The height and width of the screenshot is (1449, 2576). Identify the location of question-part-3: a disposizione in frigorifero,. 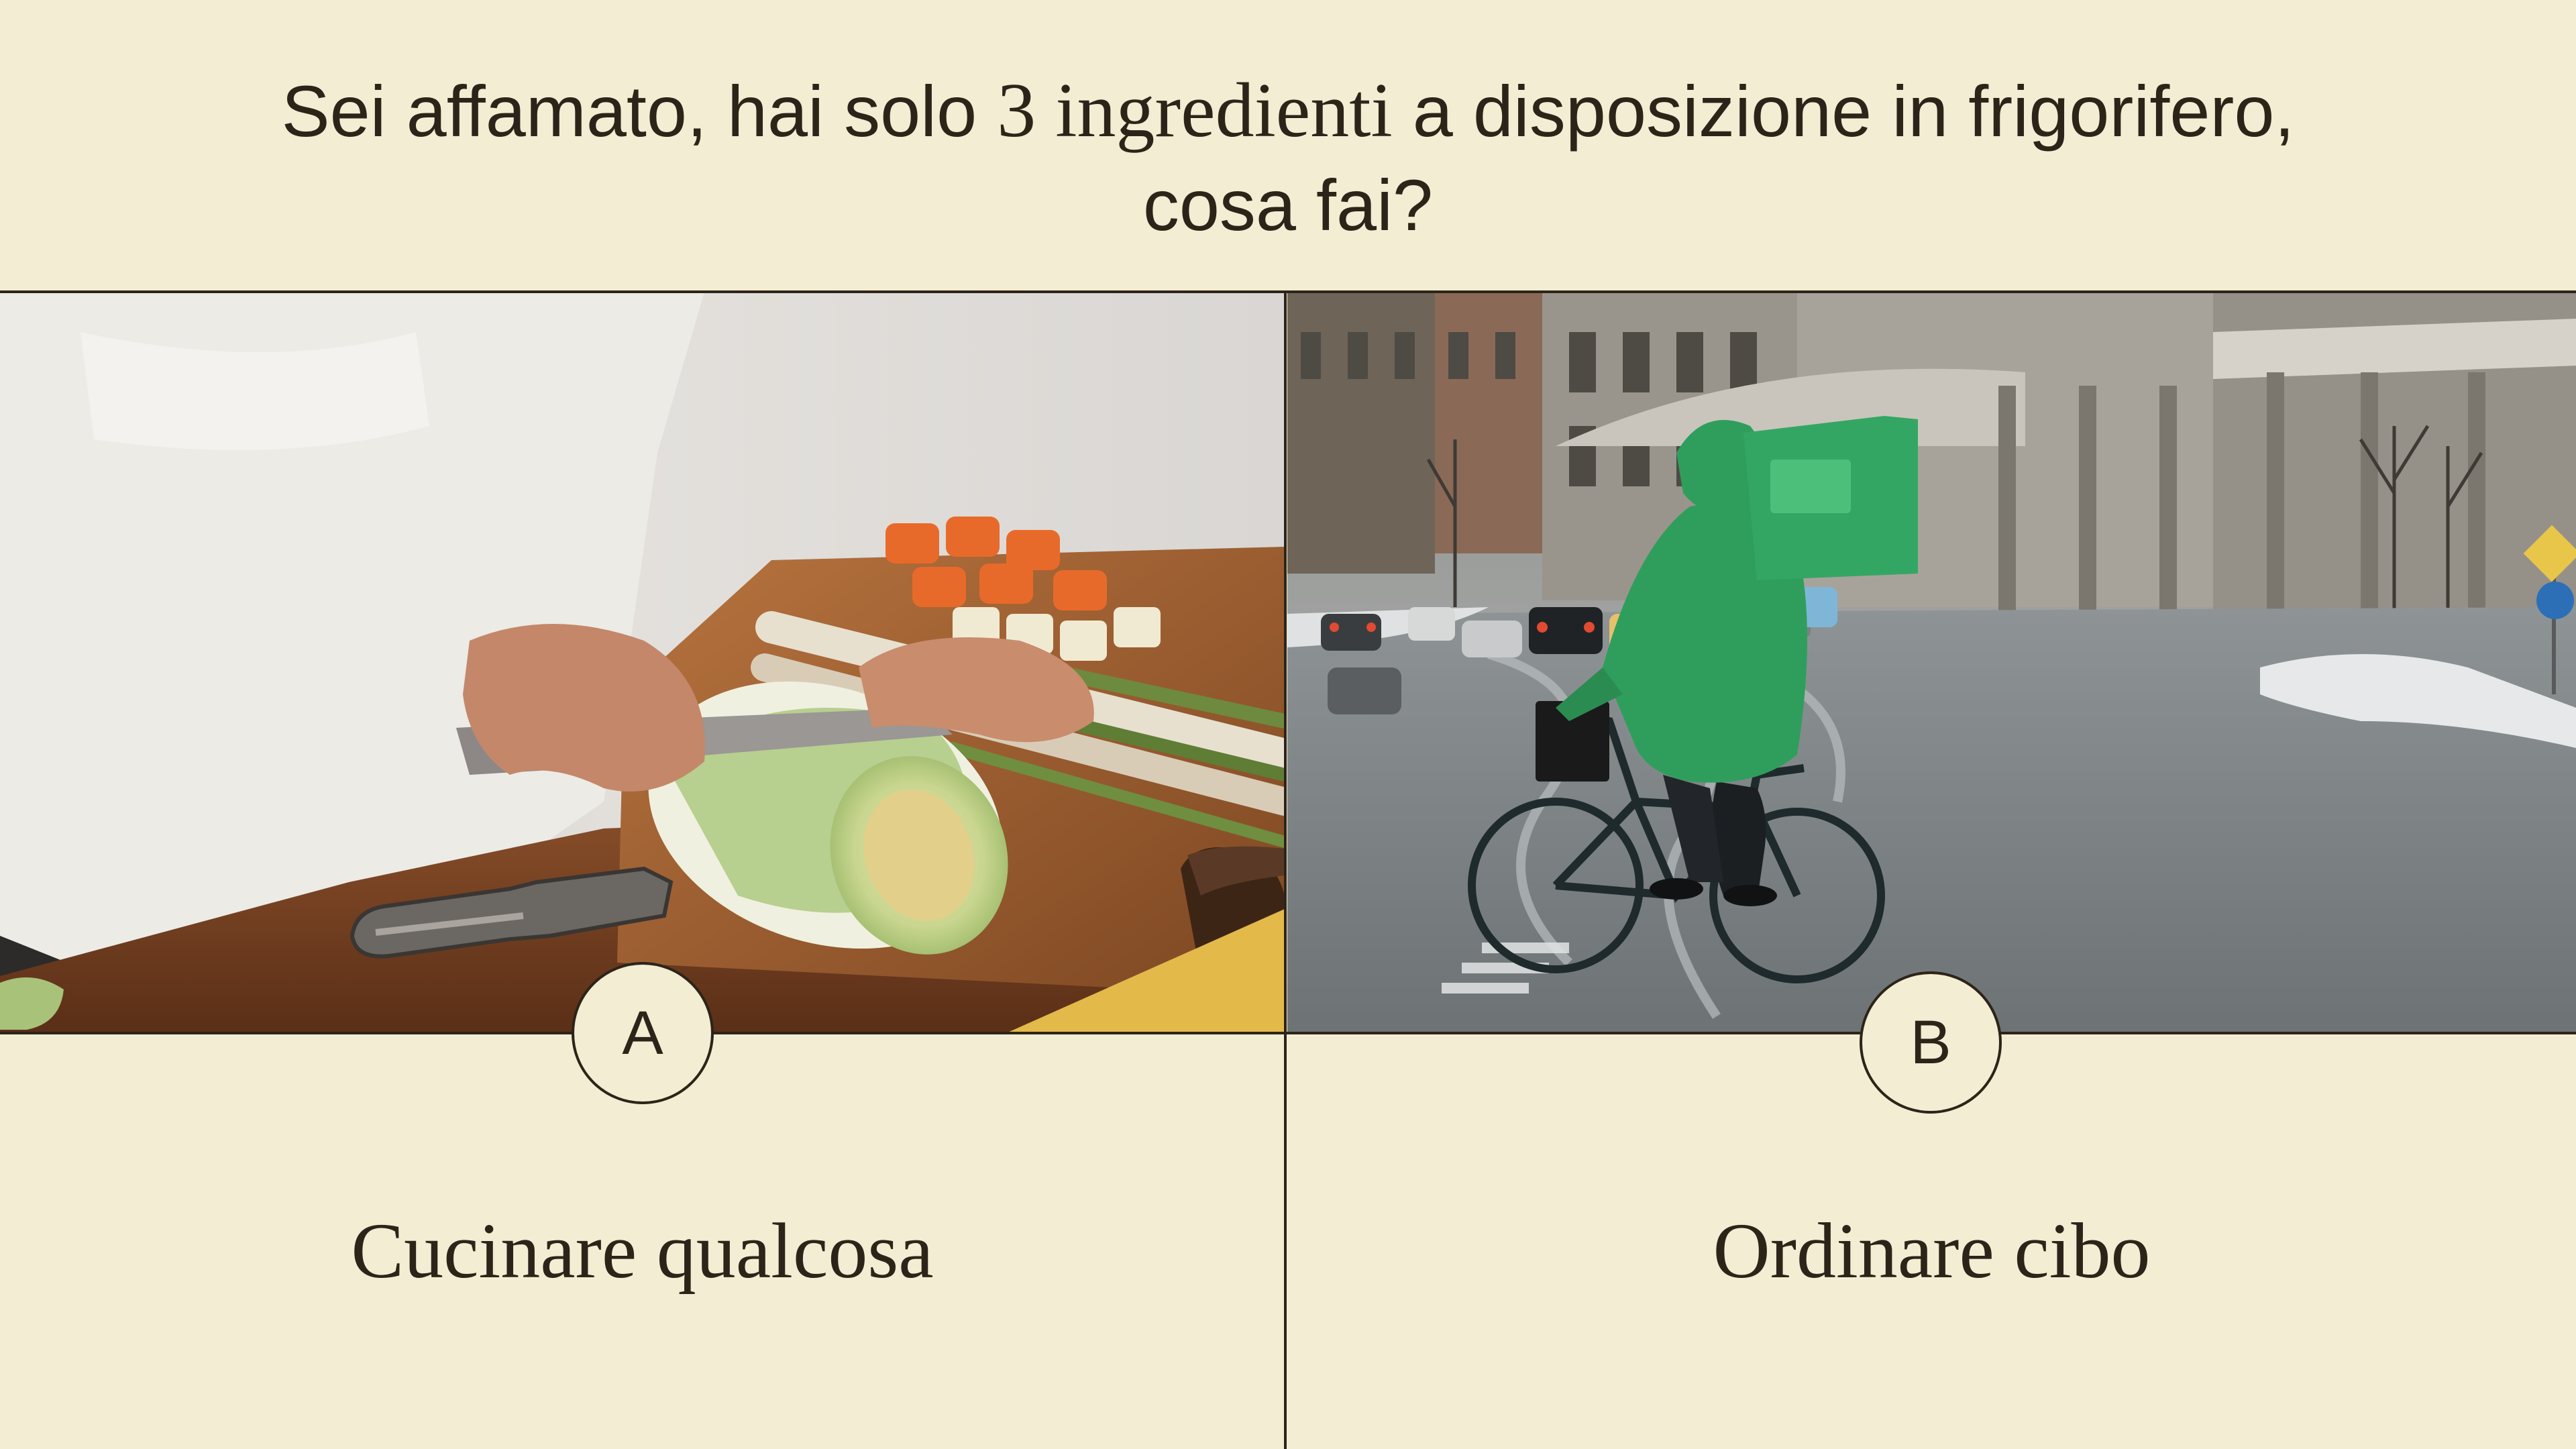
(1853, 111).